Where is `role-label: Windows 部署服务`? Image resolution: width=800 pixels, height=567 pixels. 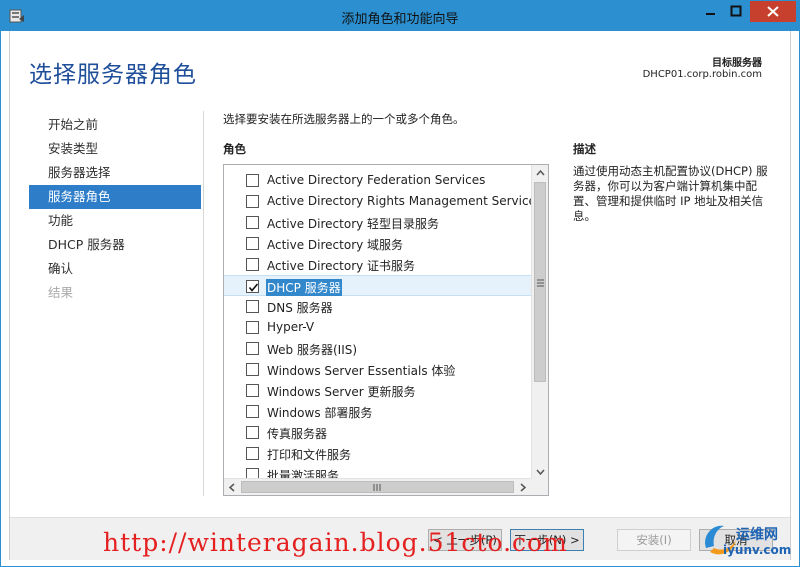
role-label: Windows 部署服务 is located at coordinates (320, 413).